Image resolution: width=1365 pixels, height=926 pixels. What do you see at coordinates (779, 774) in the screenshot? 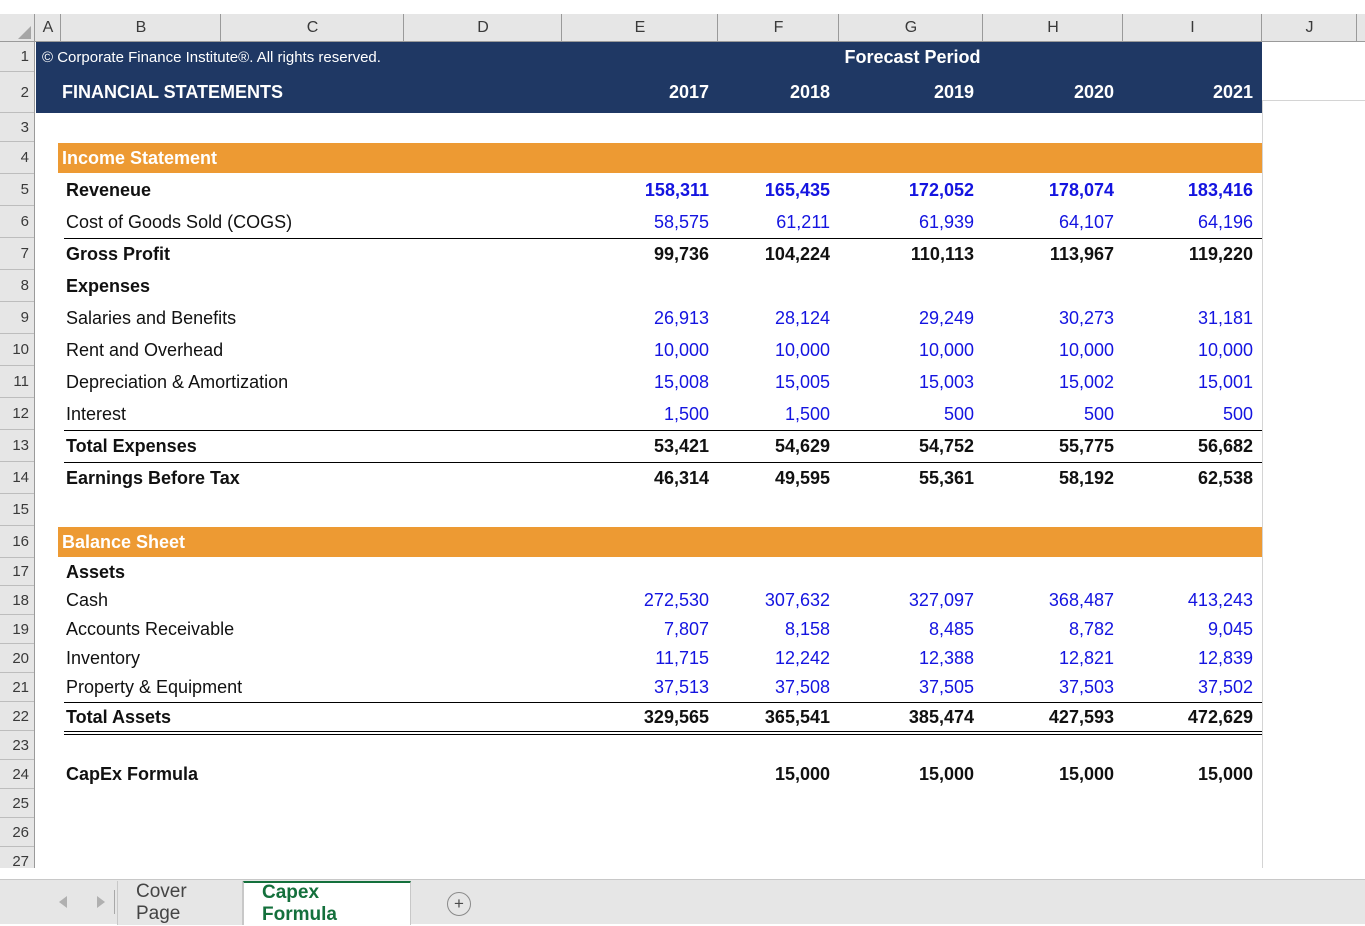
I see `capex-formula-2018: 15,000` at bounding box center [779, 774].